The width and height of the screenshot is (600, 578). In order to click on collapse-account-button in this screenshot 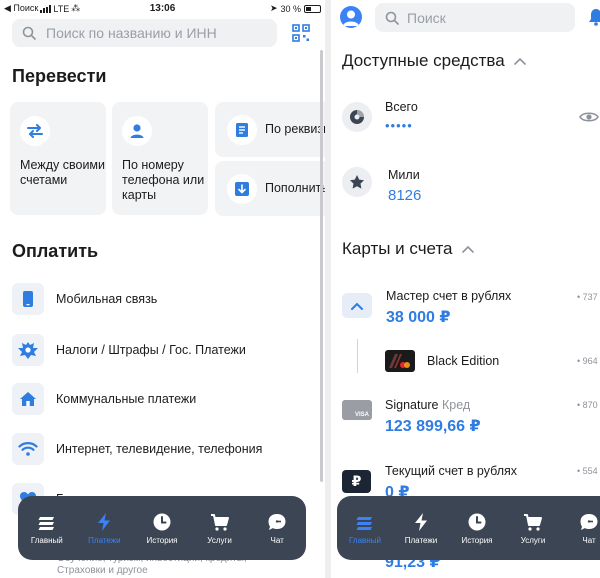, I will do `click(357, 305)`.